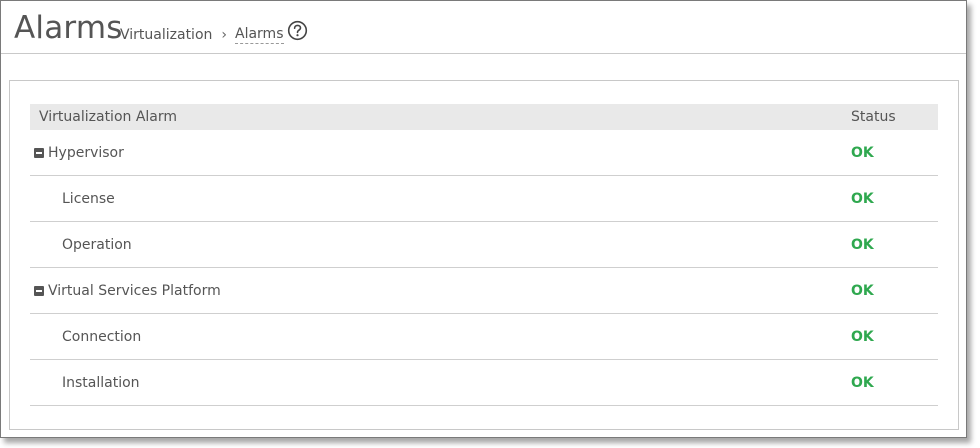  What do you see at coordinates (108, 117) in the screenshot?
I see `column-header-alarm: Virtualization Alarm` at bounding box center [108, 117].